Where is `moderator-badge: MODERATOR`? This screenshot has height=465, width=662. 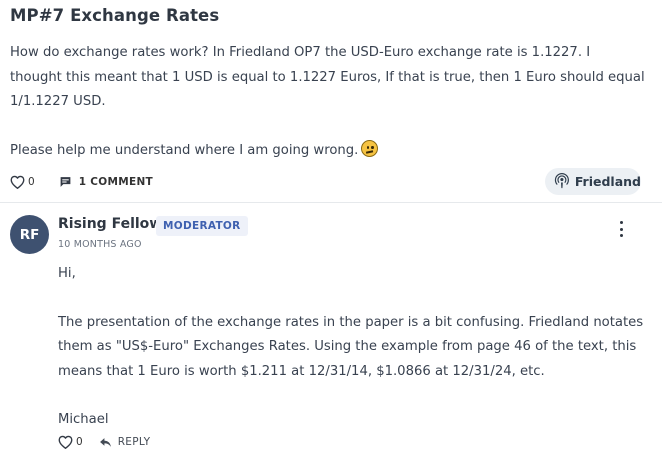
moderator-badge: MODERATOR is located at coordinates (202, 226).